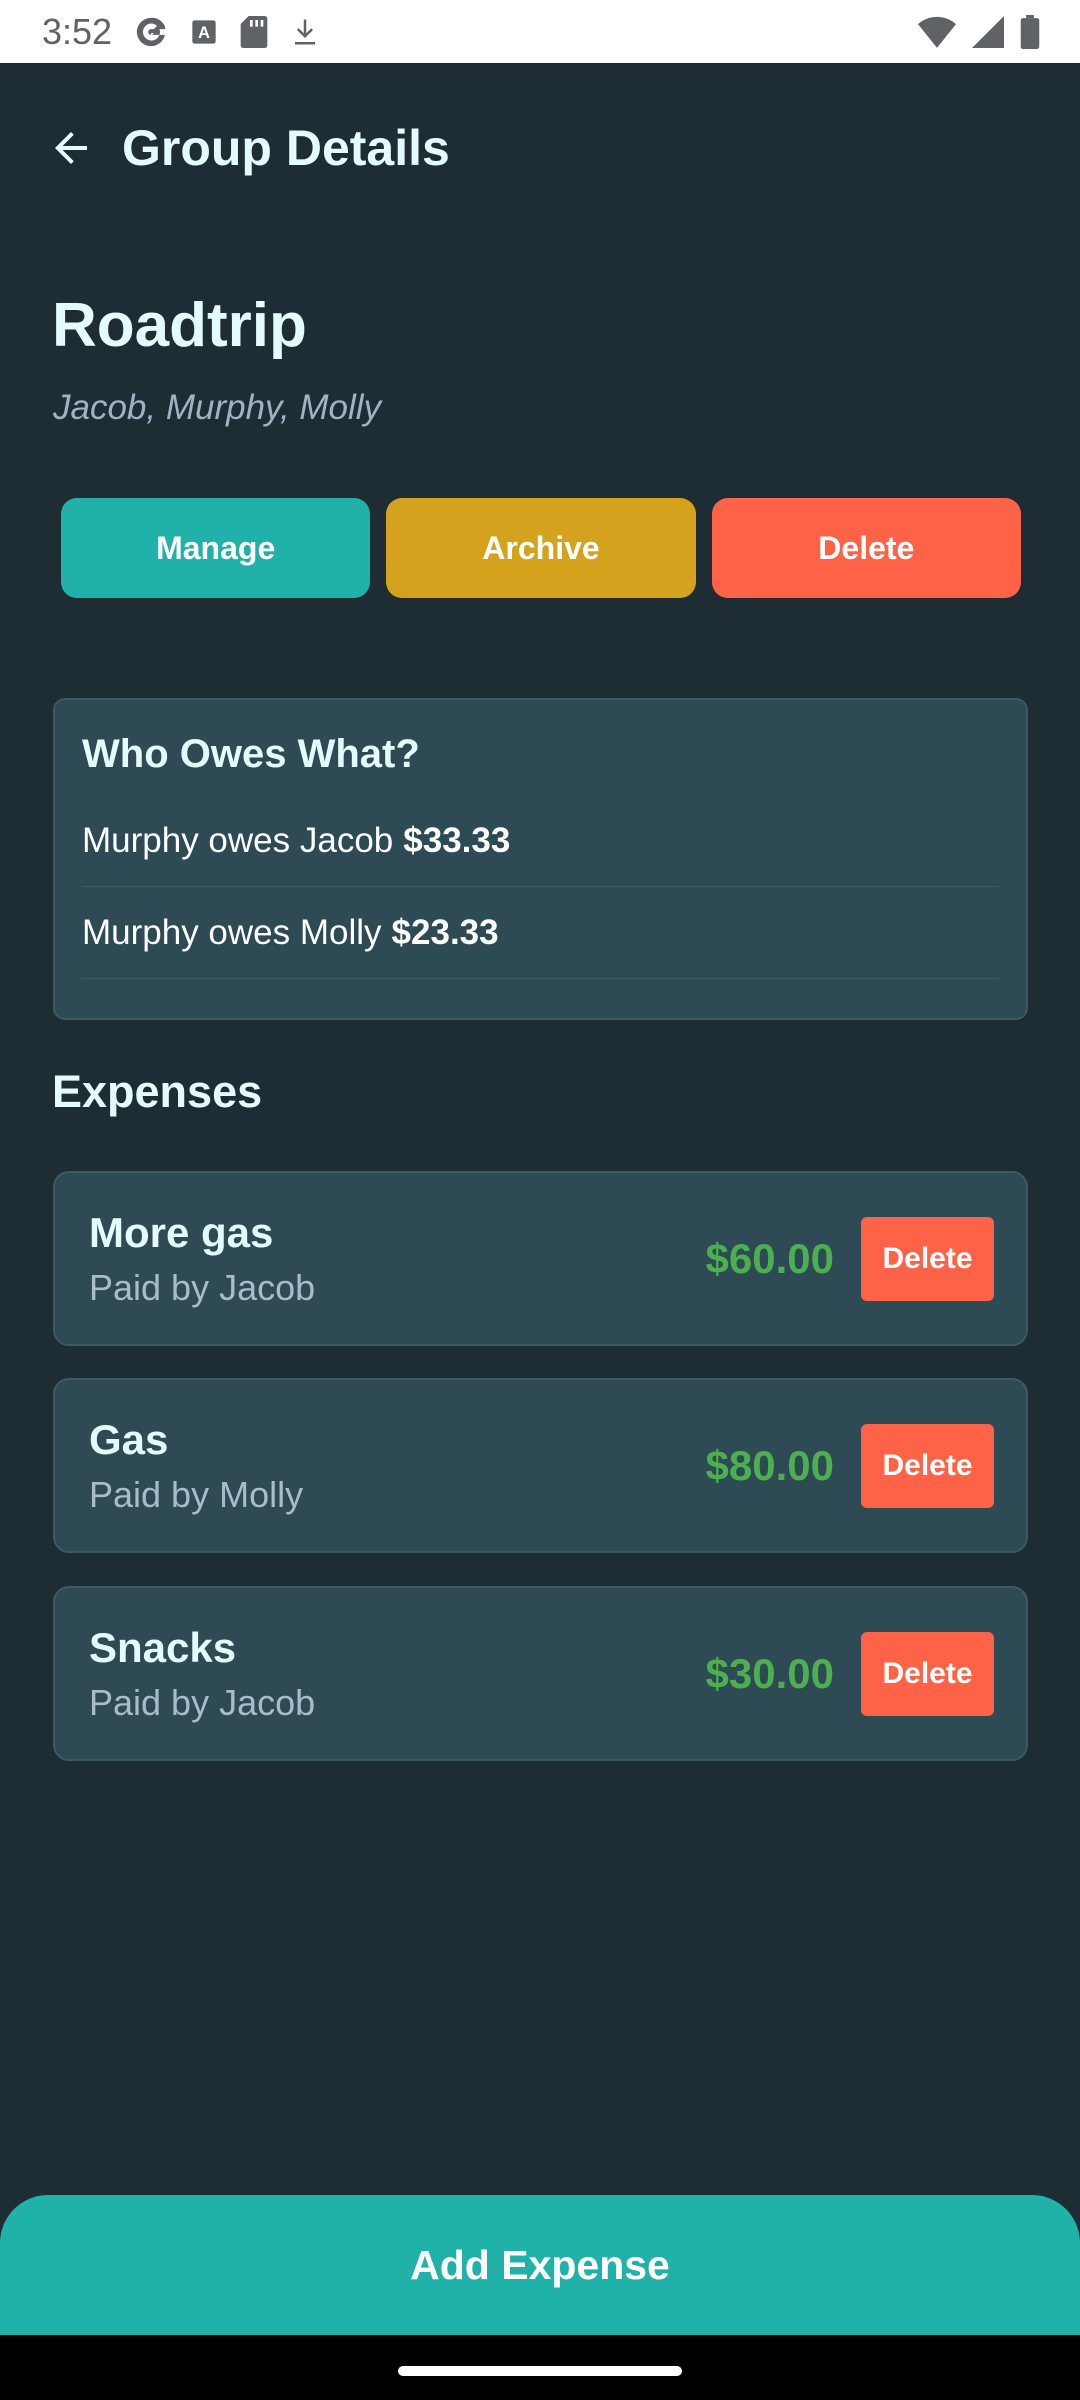 The width and height of the screenshot is (1080, 2400). What do you see at coordinates (216, 548) in the screenshot?
I see `manage-button: Manage` at bounding box center [216, 548].